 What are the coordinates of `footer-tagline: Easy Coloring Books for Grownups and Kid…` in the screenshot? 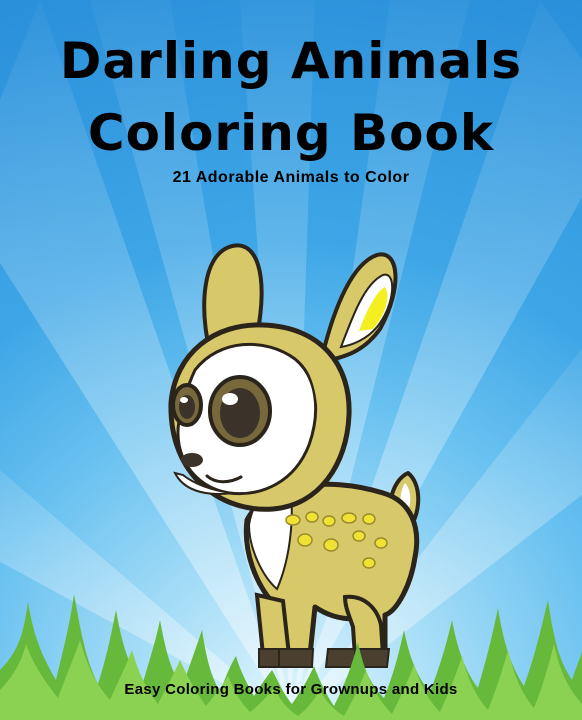 It's located at (291, 689).